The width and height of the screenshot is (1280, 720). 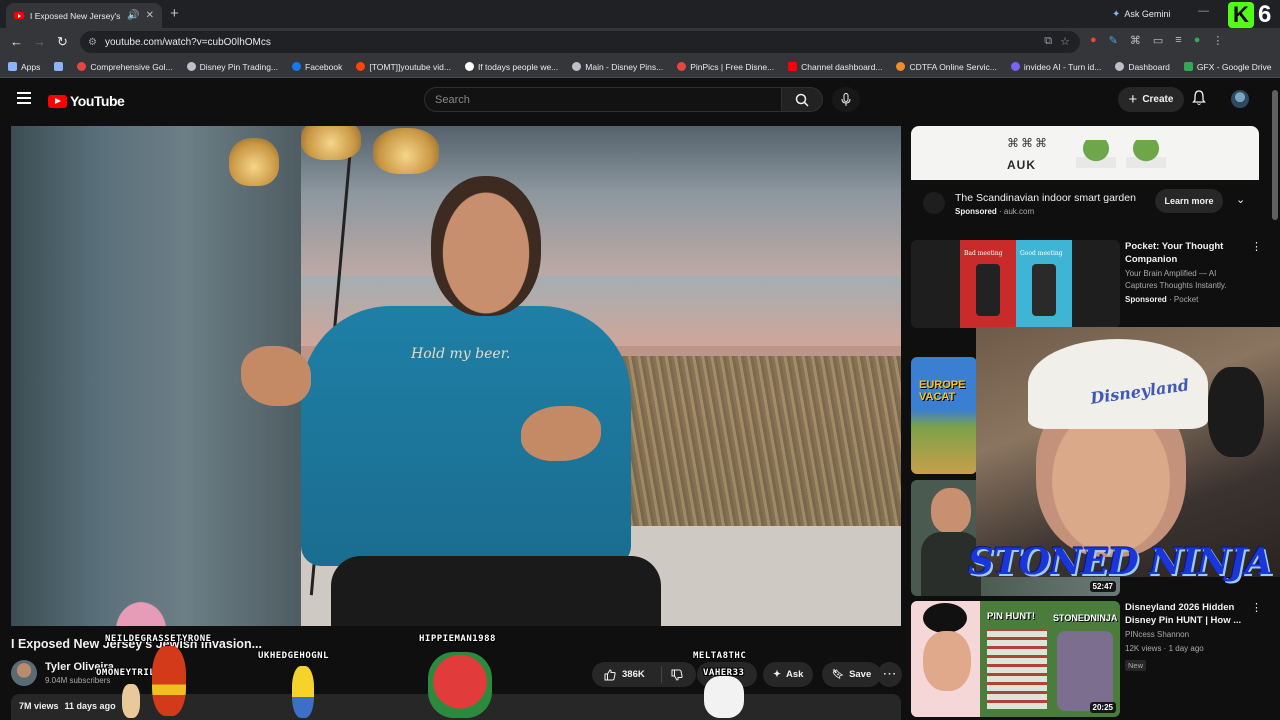 I want to click on side-panel-icon: ▭, so click(x=1158, y=40).